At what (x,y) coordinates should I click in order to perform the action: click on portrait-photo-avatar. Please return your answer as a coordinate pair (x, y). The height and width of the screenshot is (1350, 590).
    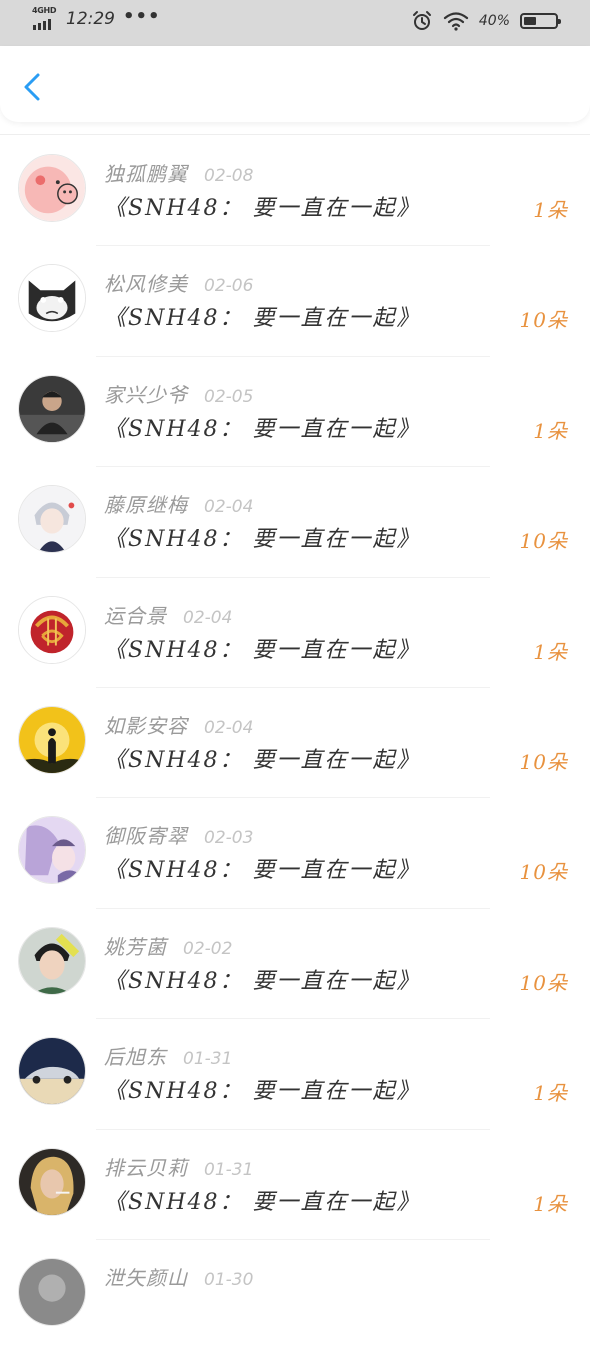
    Looking at the image, I should click on (52, 960).